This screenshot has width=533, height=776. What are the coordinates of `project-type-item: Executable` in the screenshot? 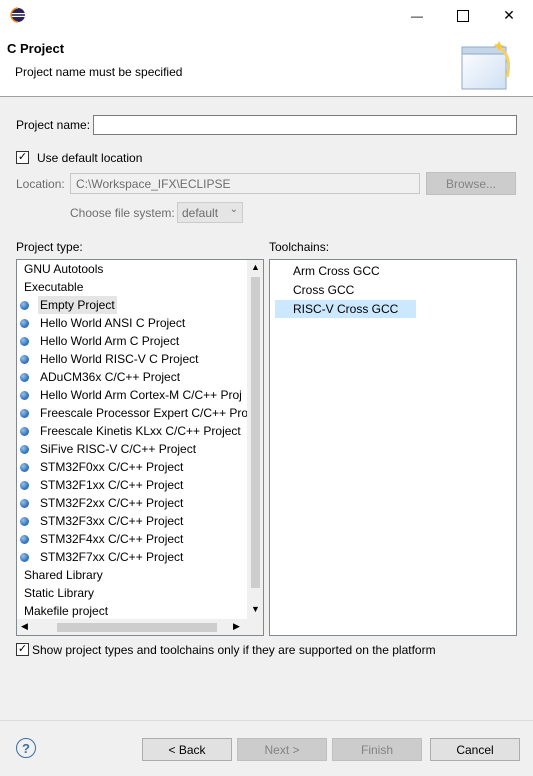 It's located at (132, 287).